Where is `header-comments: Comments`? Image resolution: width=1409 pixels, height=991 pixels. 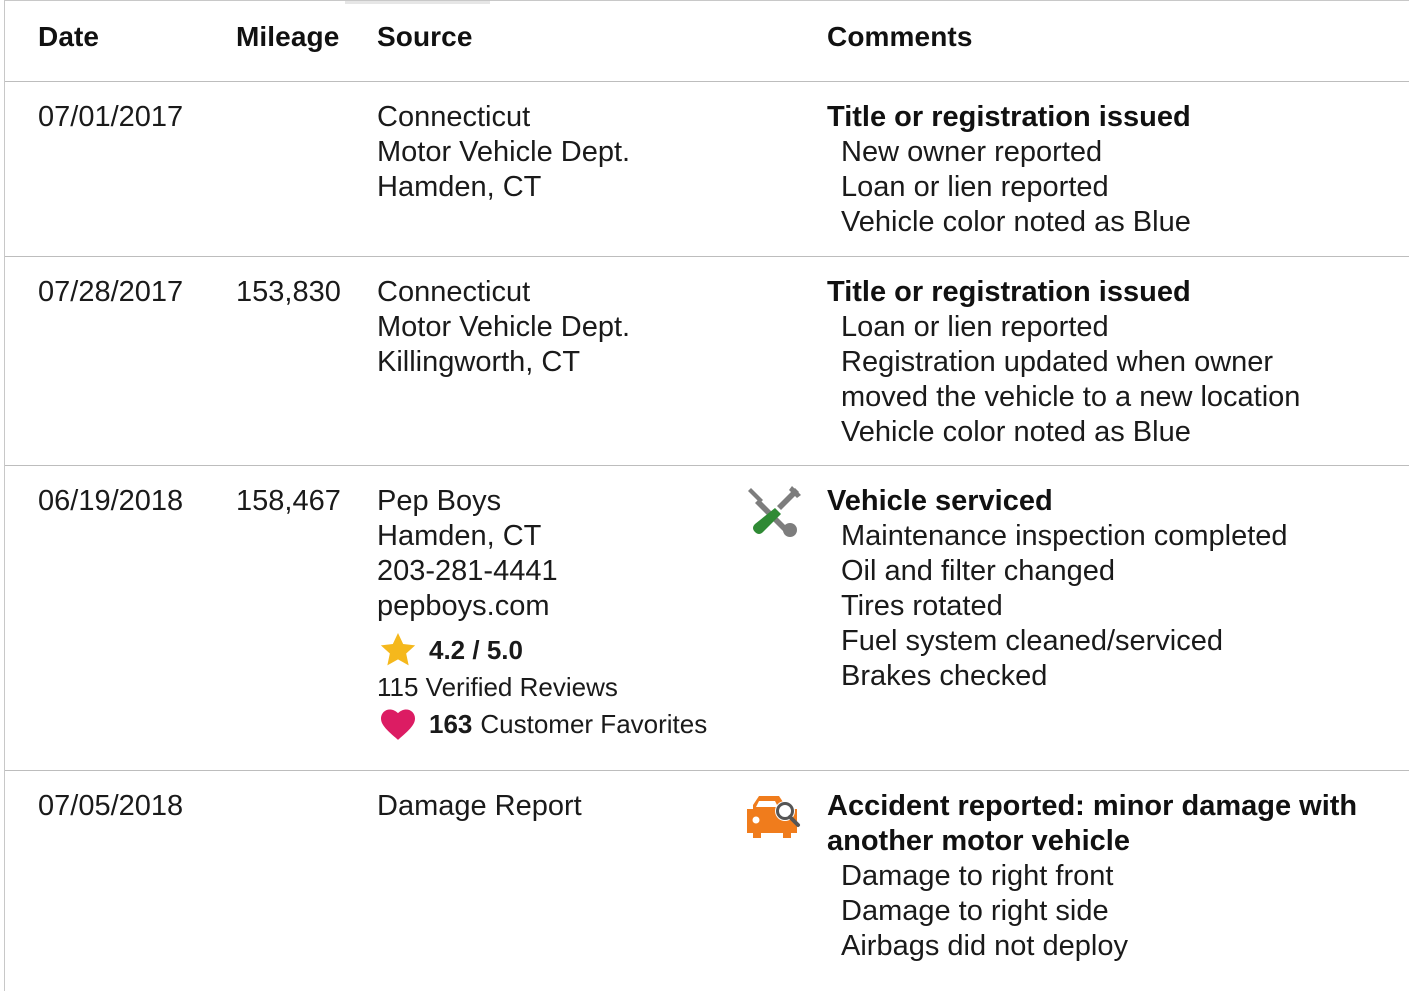
header-comments: Comments is located at coordinates (900, 36).